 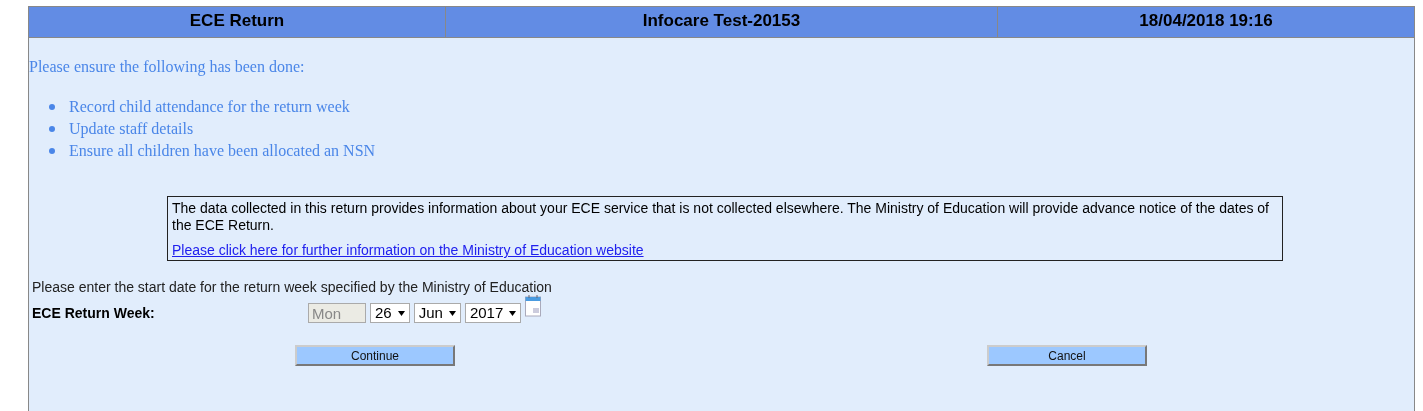 I want to click on notice-text: The data collected in this return provides information about your ECE service that is not collected elsewhere. The Ministry of Education will provide advance notice of the dates of the ECE Return., so click(x=721, y=217).